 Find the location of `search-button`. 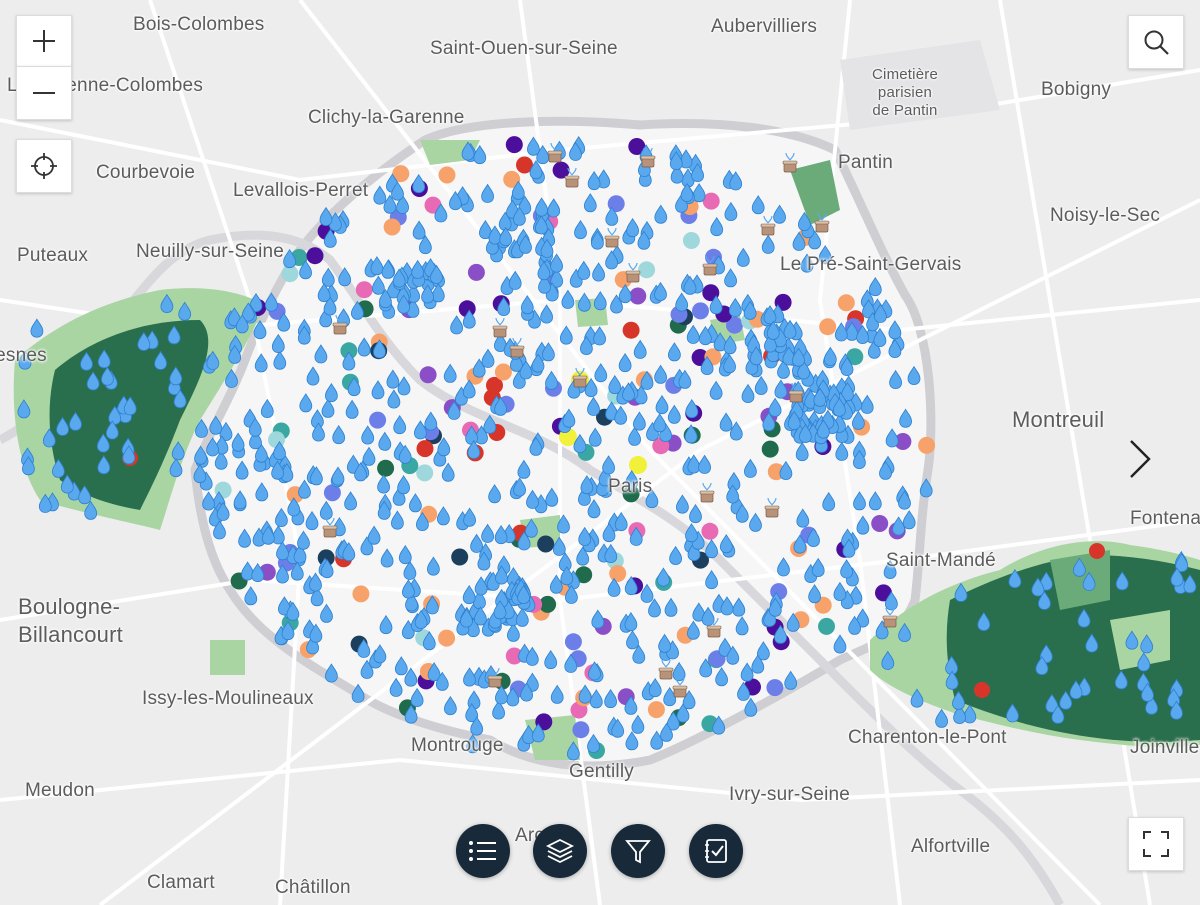

search-button is located at coordinates (1156, 42).